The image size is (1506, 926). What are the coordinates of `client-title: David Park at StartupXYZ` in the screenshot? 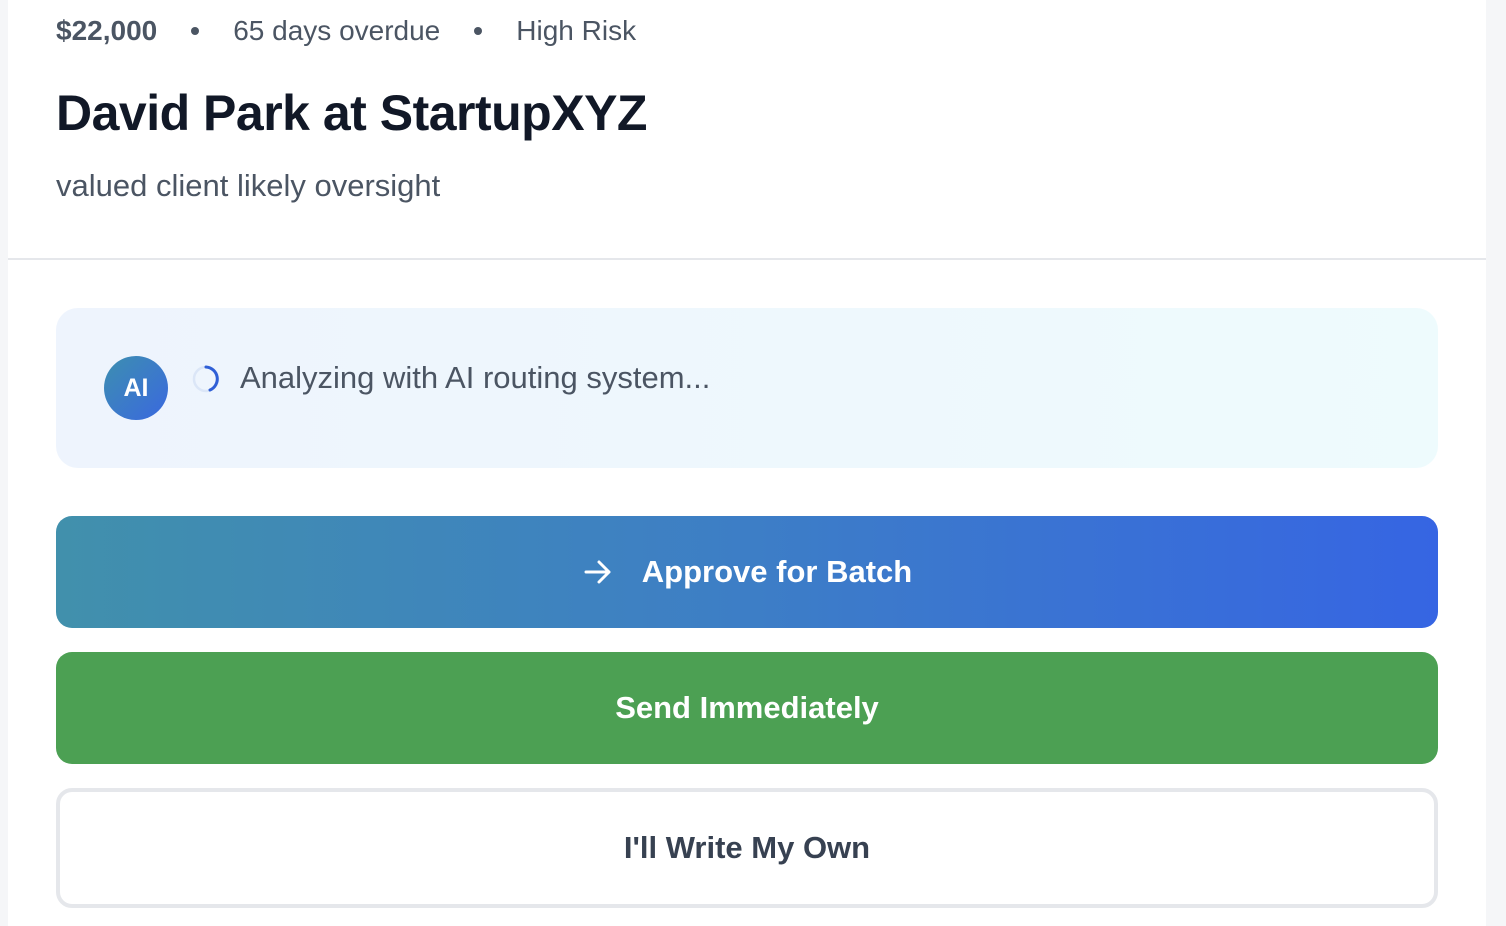 It's located at (351, 113).